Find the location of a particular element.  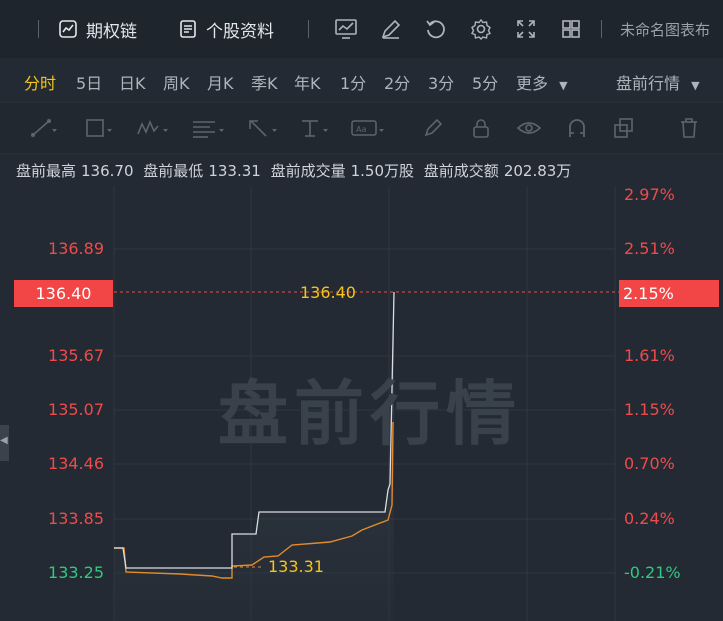

chart-box-icon is located at coordinates (68, 29).